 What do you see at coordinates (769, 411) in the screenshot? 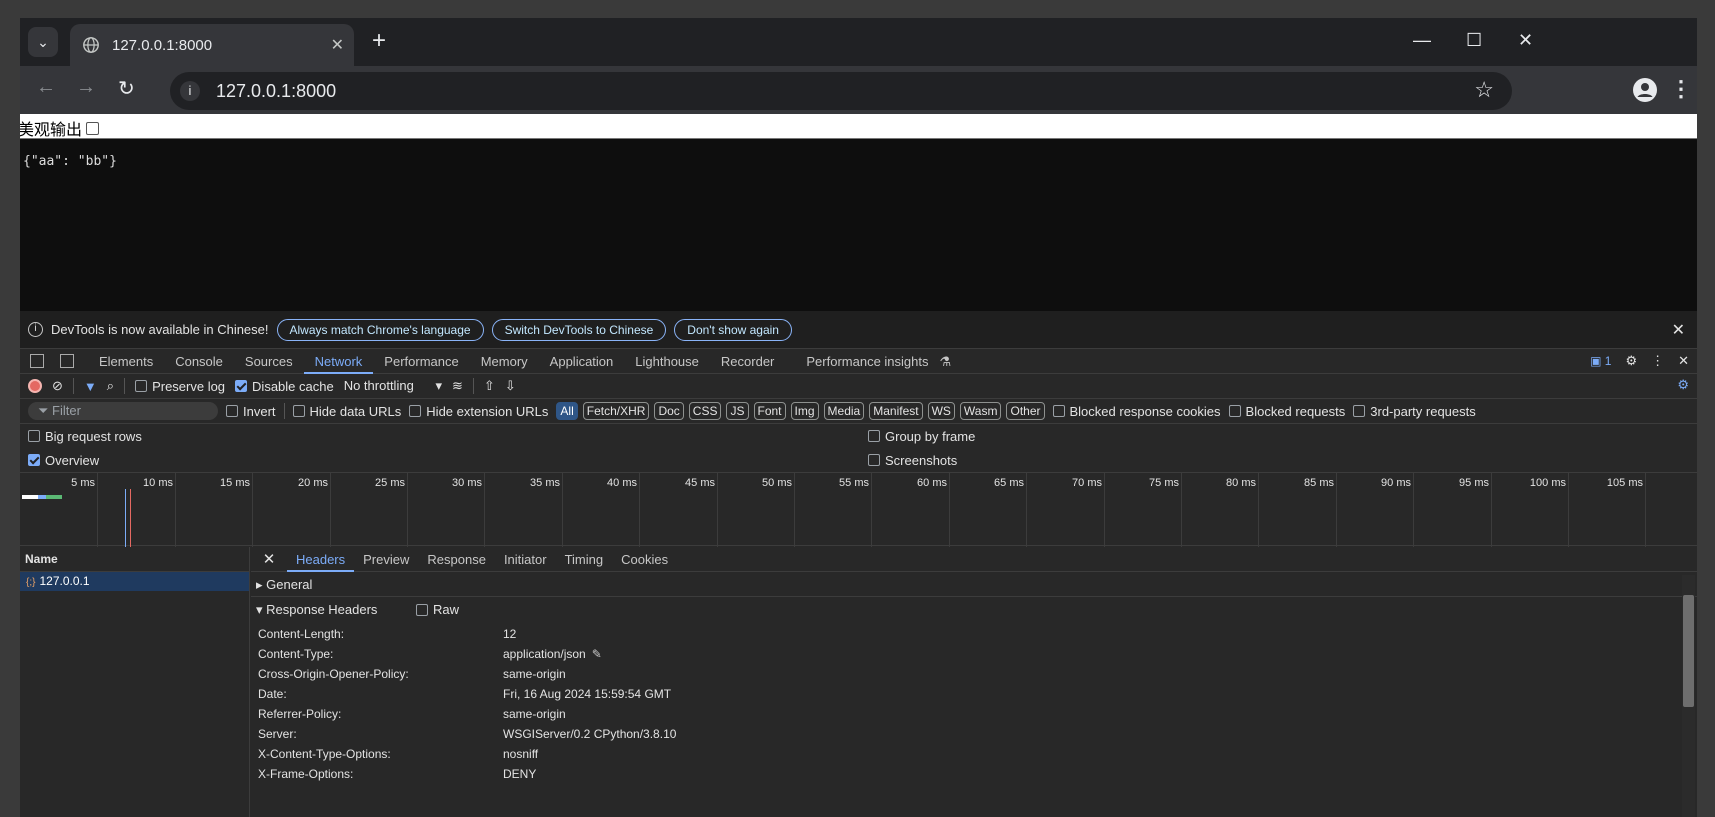
I see `type-filter-font: Font` at bounding box center [769, 411].